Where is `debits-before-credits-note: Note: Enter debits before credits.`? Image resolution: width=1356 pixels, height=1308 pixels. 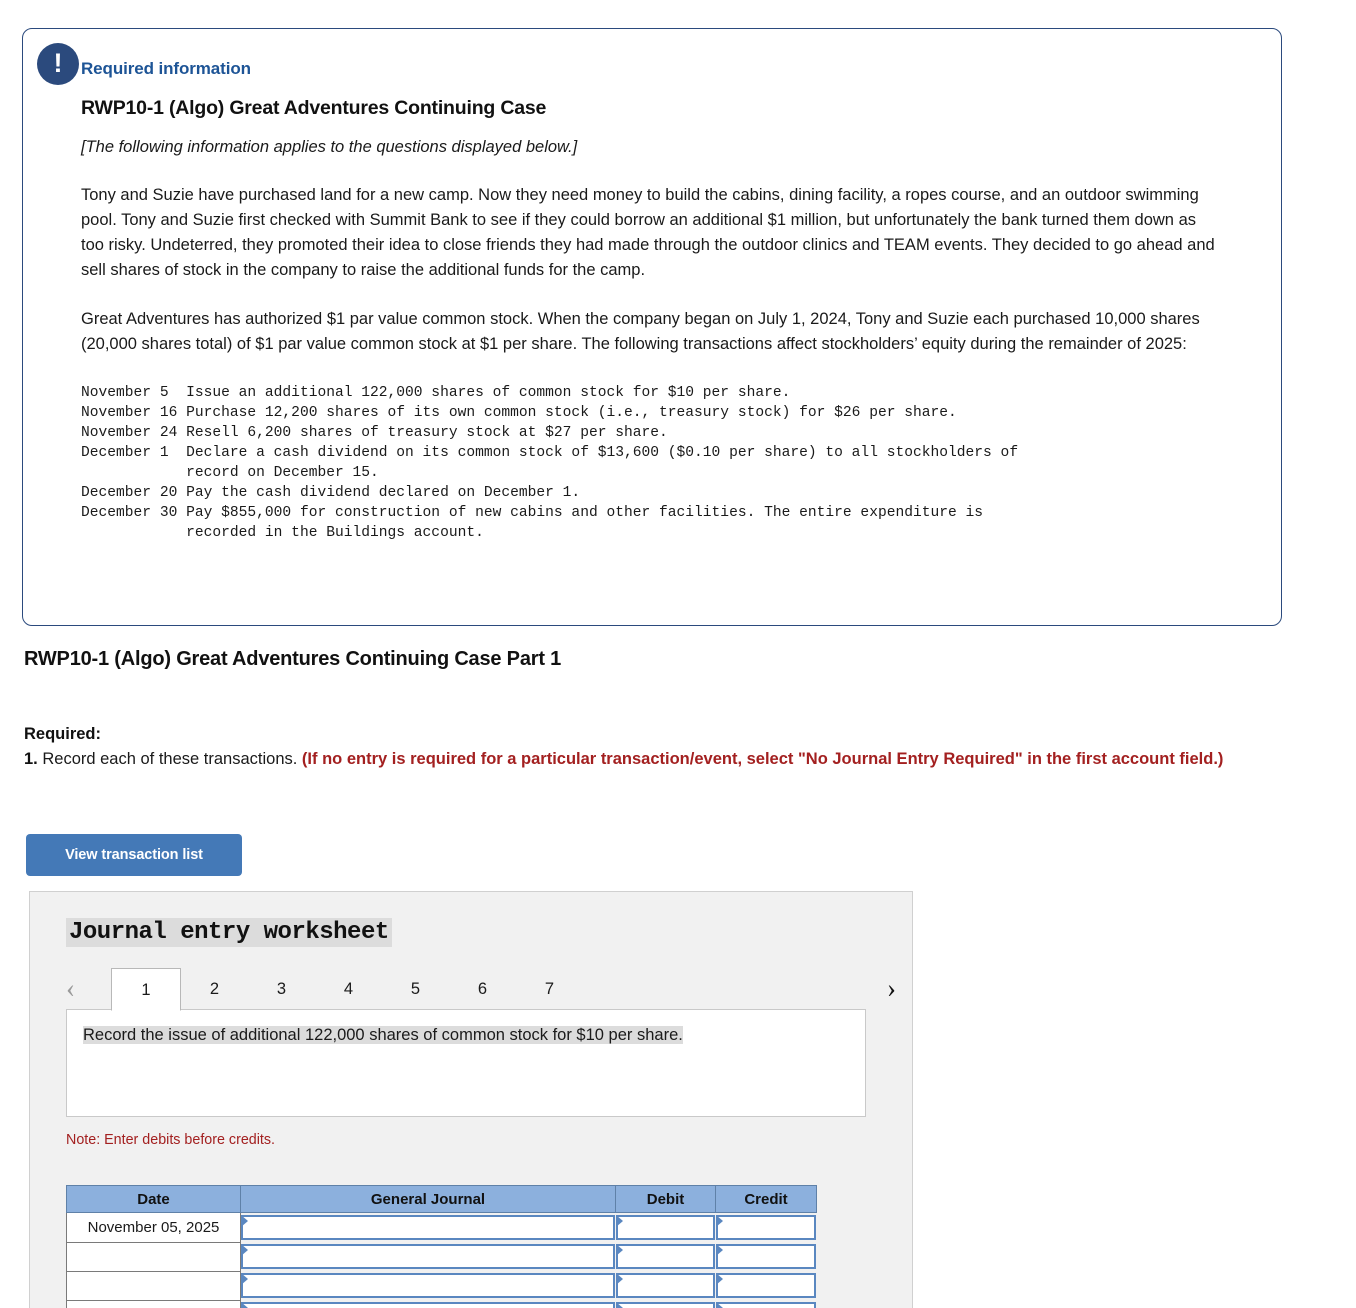 debits-before-credits-note: Note: Enter debits before credits. is located at coordinates (171, 1140).